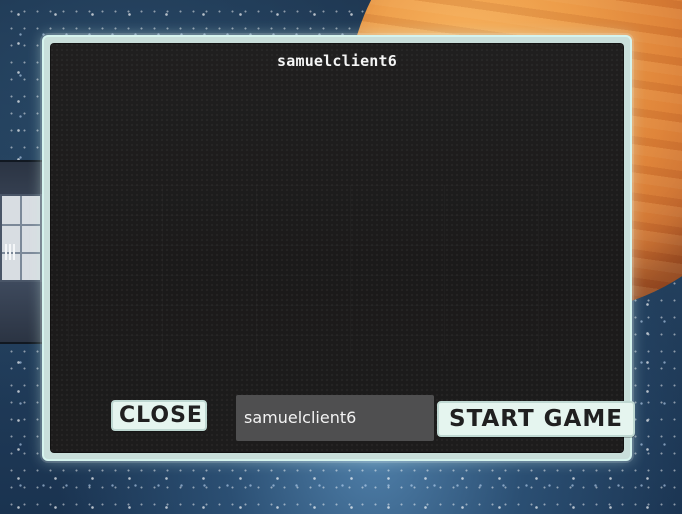 The width and height of the screenshot is (682, 514). What do you see at coordinates (337, 61) in the screenshot?
I see `dialog-title: samuelclient6` at bounding box center [337, 61].